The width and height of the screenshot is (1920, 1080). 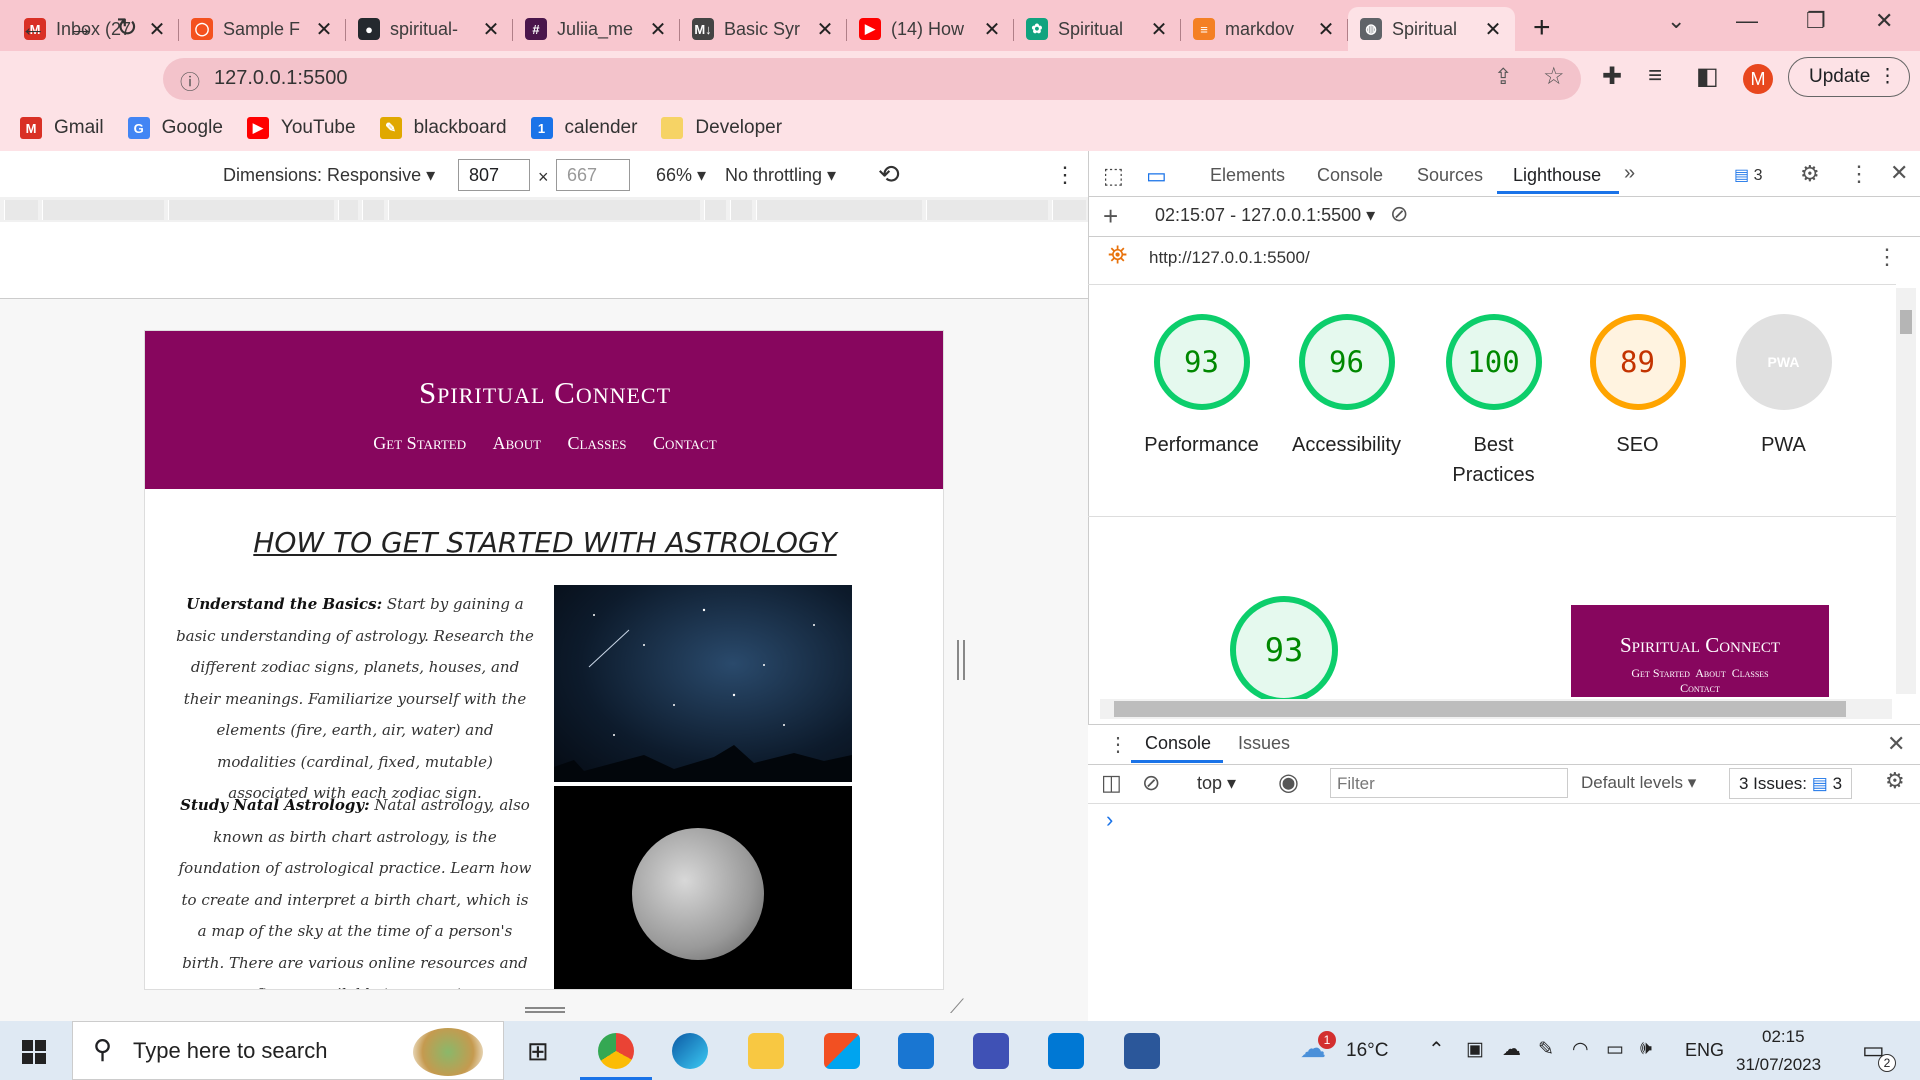 What do you see at coordinates (517, 443) in the screenshot?
I see `nav-link-about: About` at bounding box center [517, 443].